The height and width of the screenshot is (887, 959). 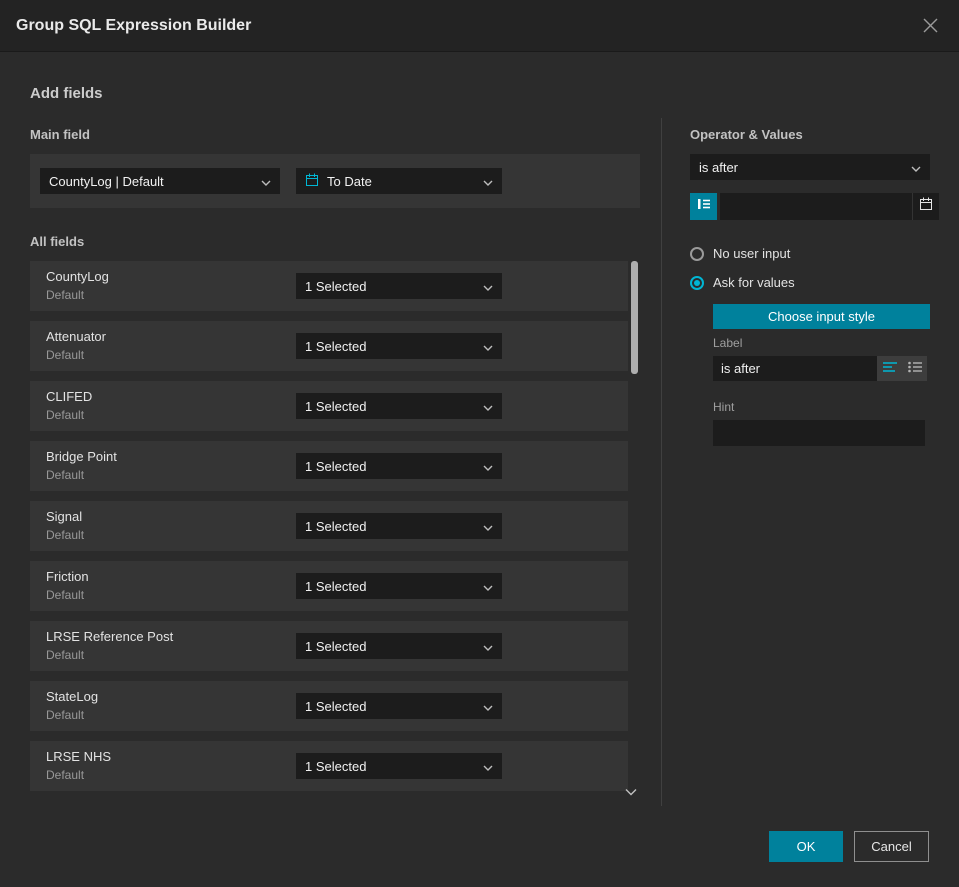 What do you see at coordinates (67, 576) in the screenshot?
I see `field-name: Friction` at bounding box center [67, 576].